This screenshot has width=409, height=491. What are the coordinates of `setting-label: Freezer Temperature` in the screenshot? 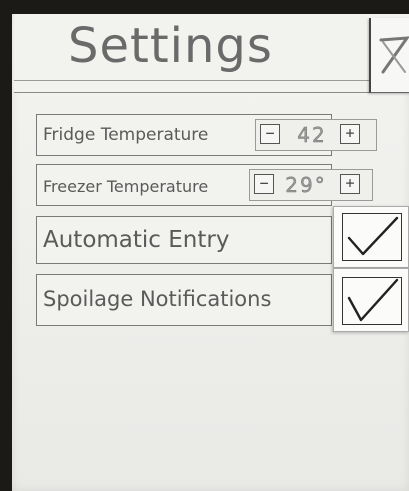 It's located at (126, 186).